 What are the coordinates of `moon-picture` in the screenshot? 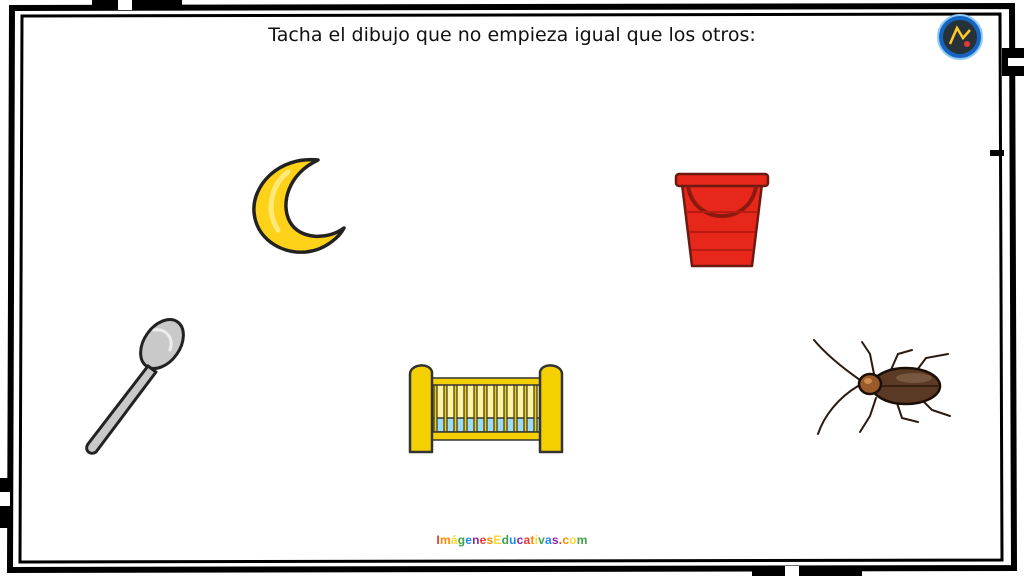 It's located at (298, 206).